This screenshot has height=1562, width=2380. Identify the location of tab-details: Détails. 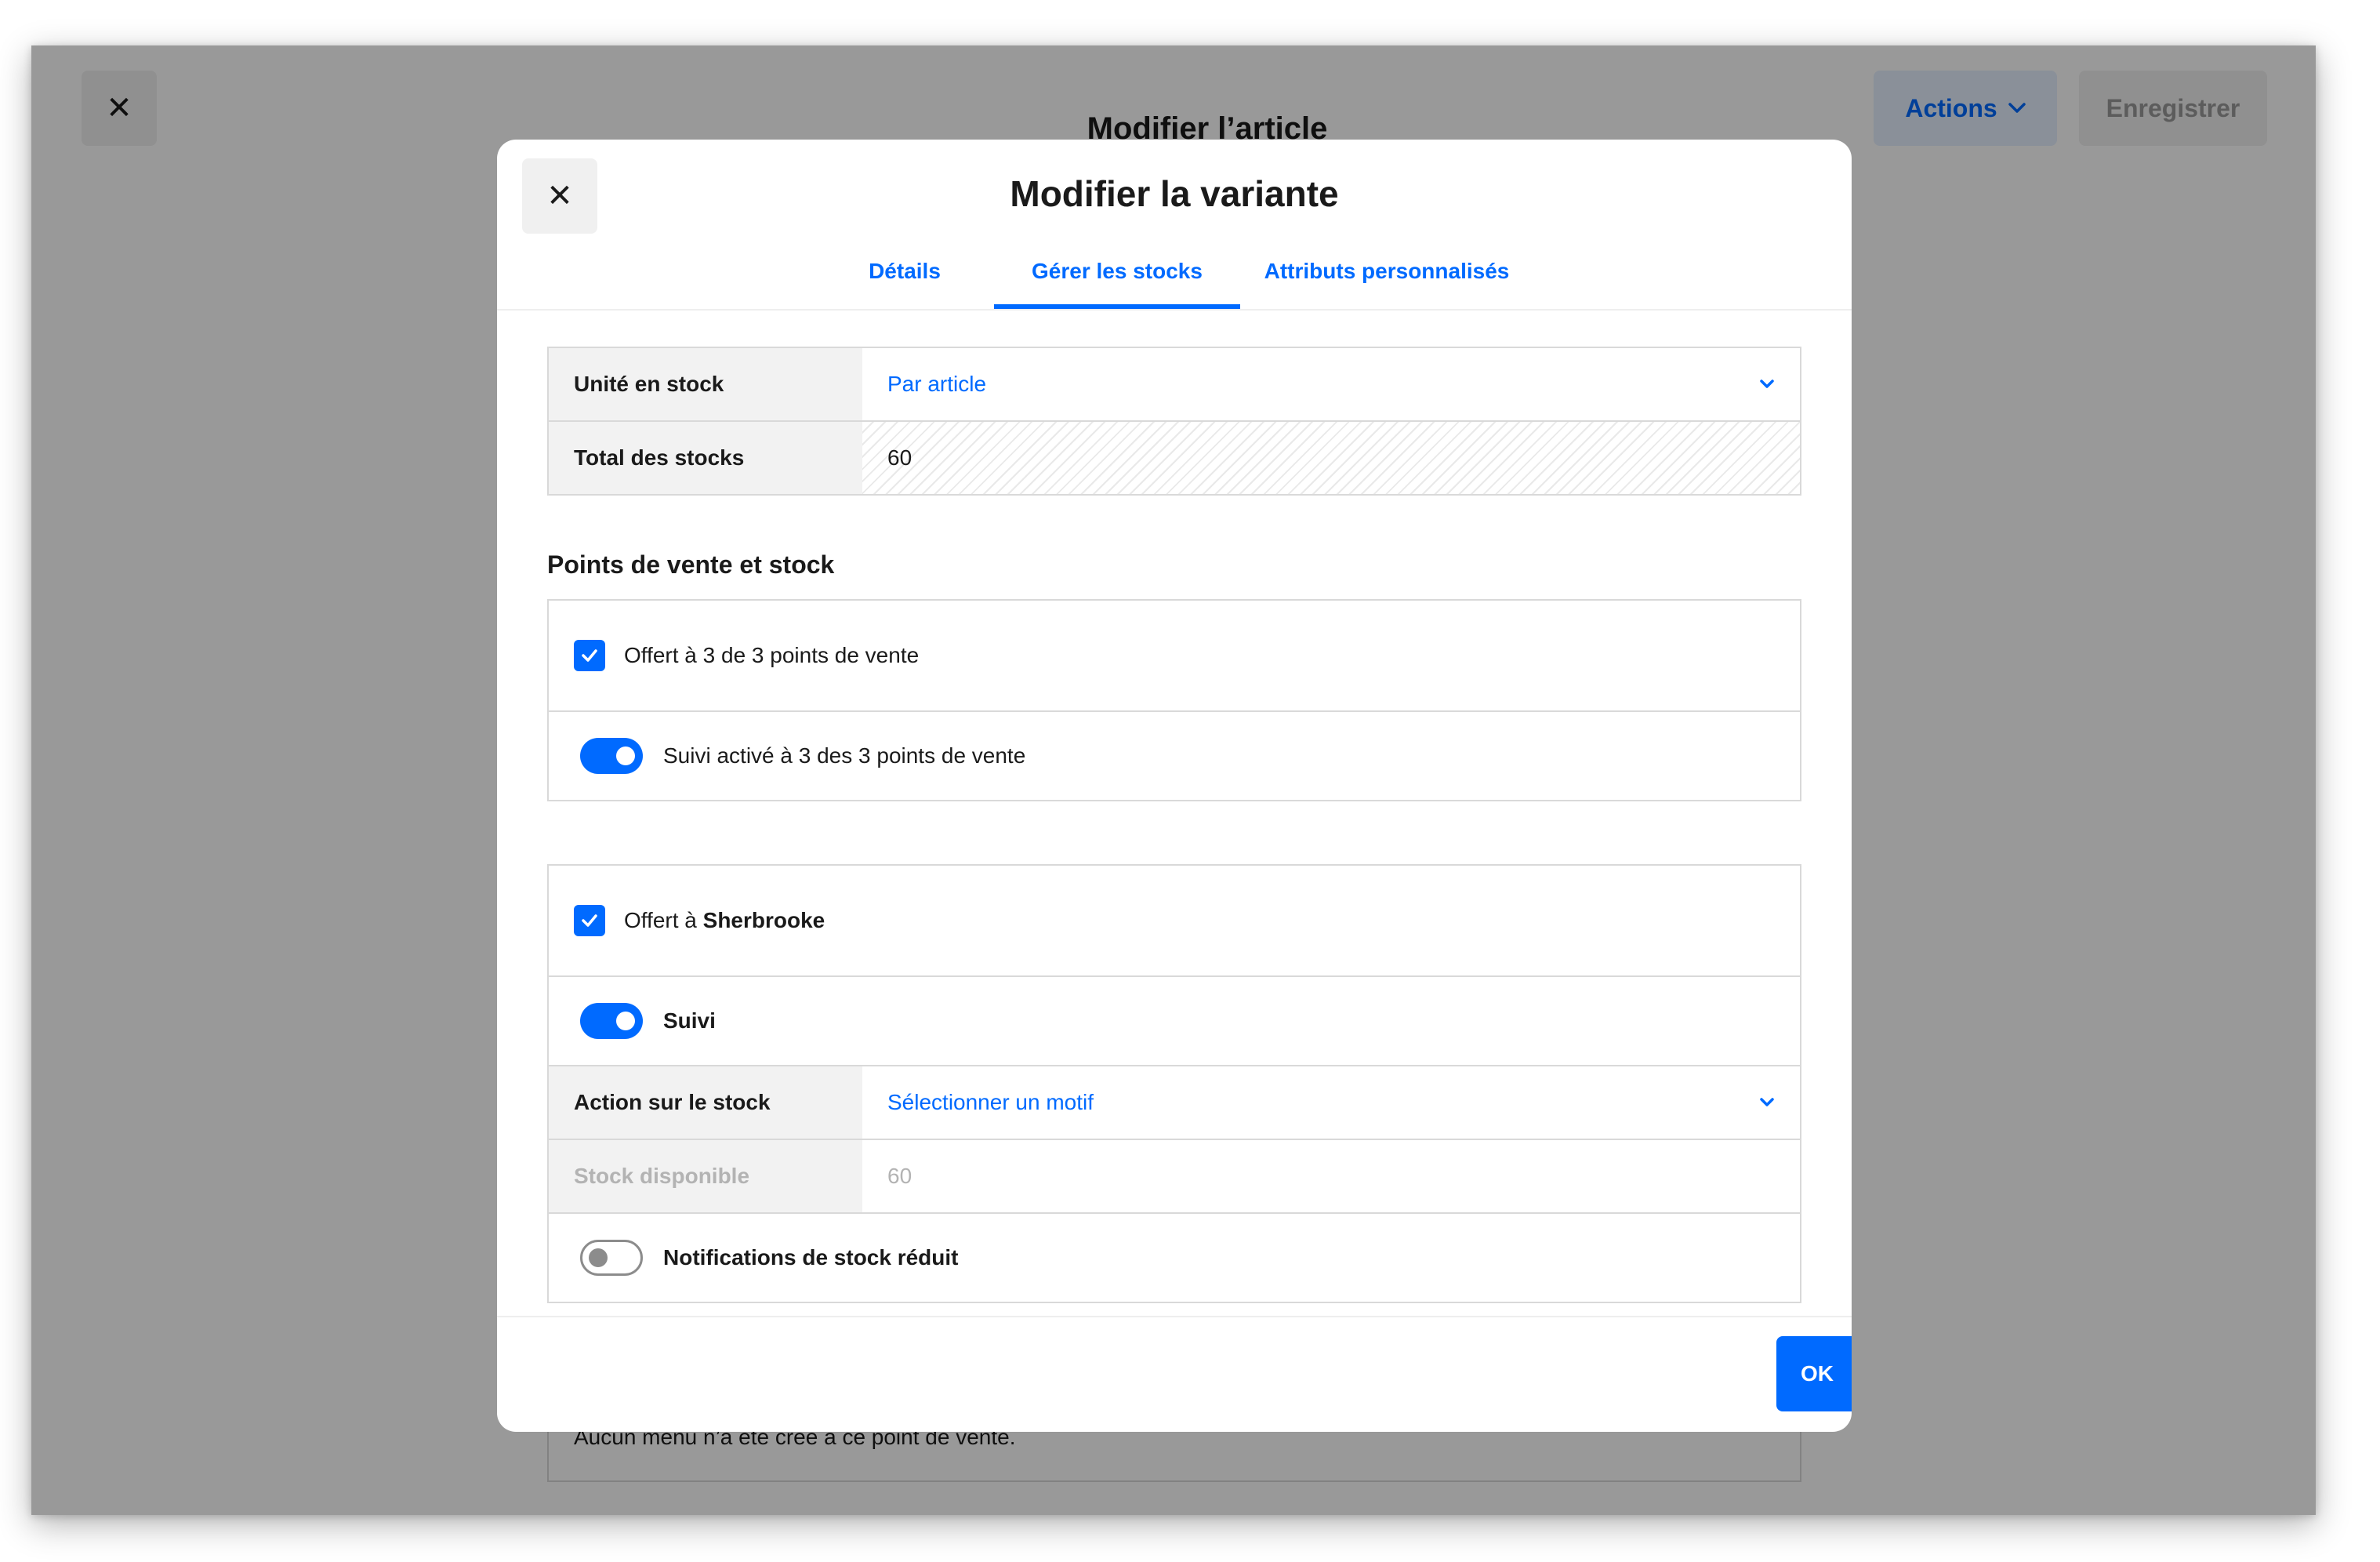
(904, 279).